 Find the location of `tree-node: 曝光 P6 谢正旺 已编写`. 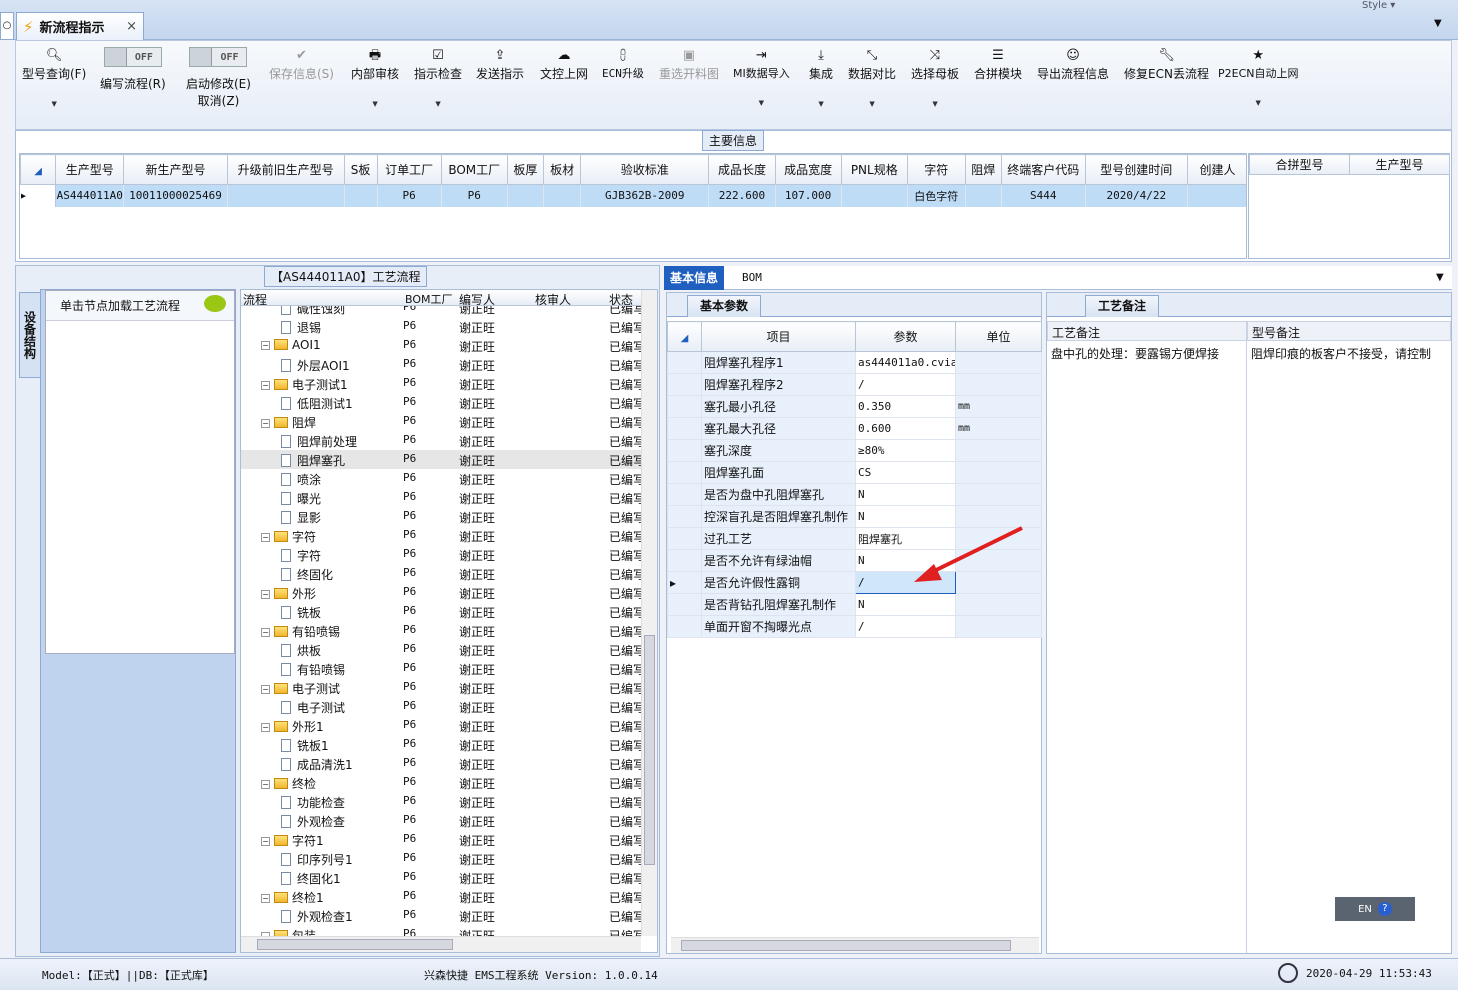

tree-node: 曝光 P6 谢正旺 已编写 is located at coordinates (441, 497).